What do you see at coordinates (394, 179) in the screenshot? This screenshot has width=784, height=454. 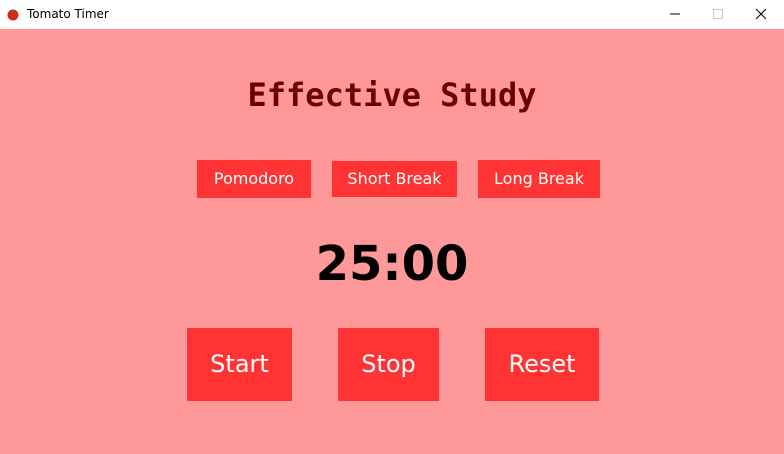 I see `short-break-button: Short Break` at bounding box center [394, 179].